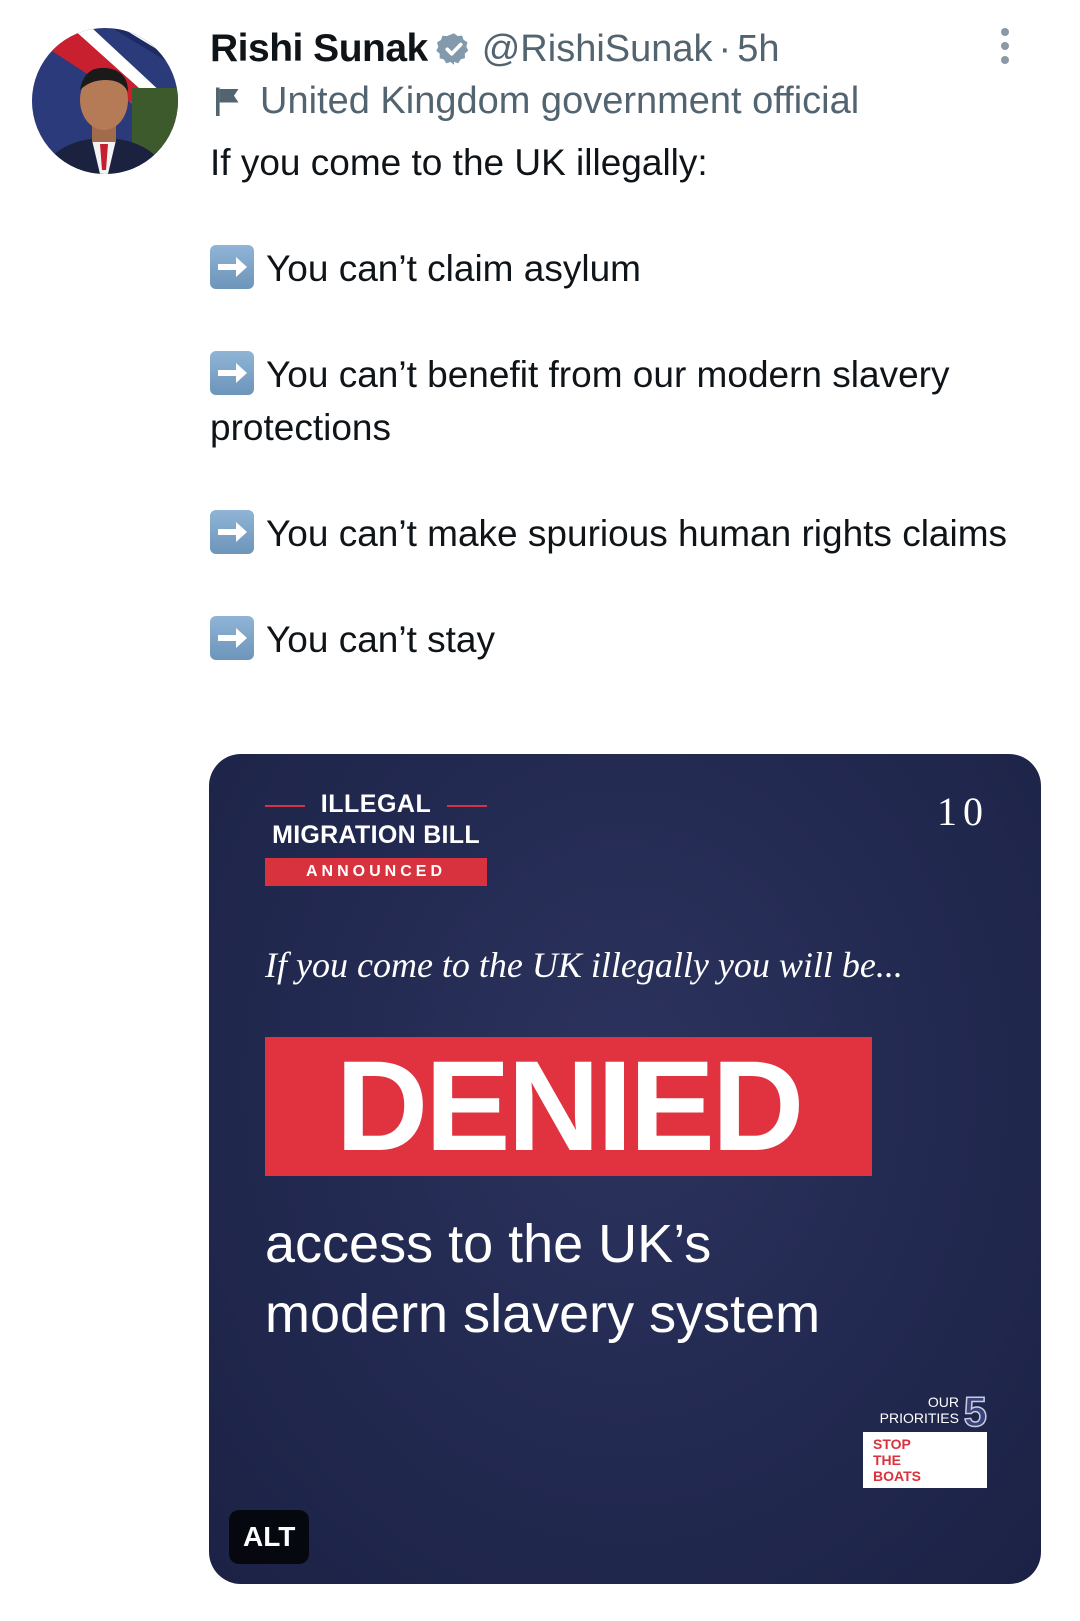  Describe the element at coordinates (963, 811) in the screenshot. I see `number-10-logo: 10` at that location.